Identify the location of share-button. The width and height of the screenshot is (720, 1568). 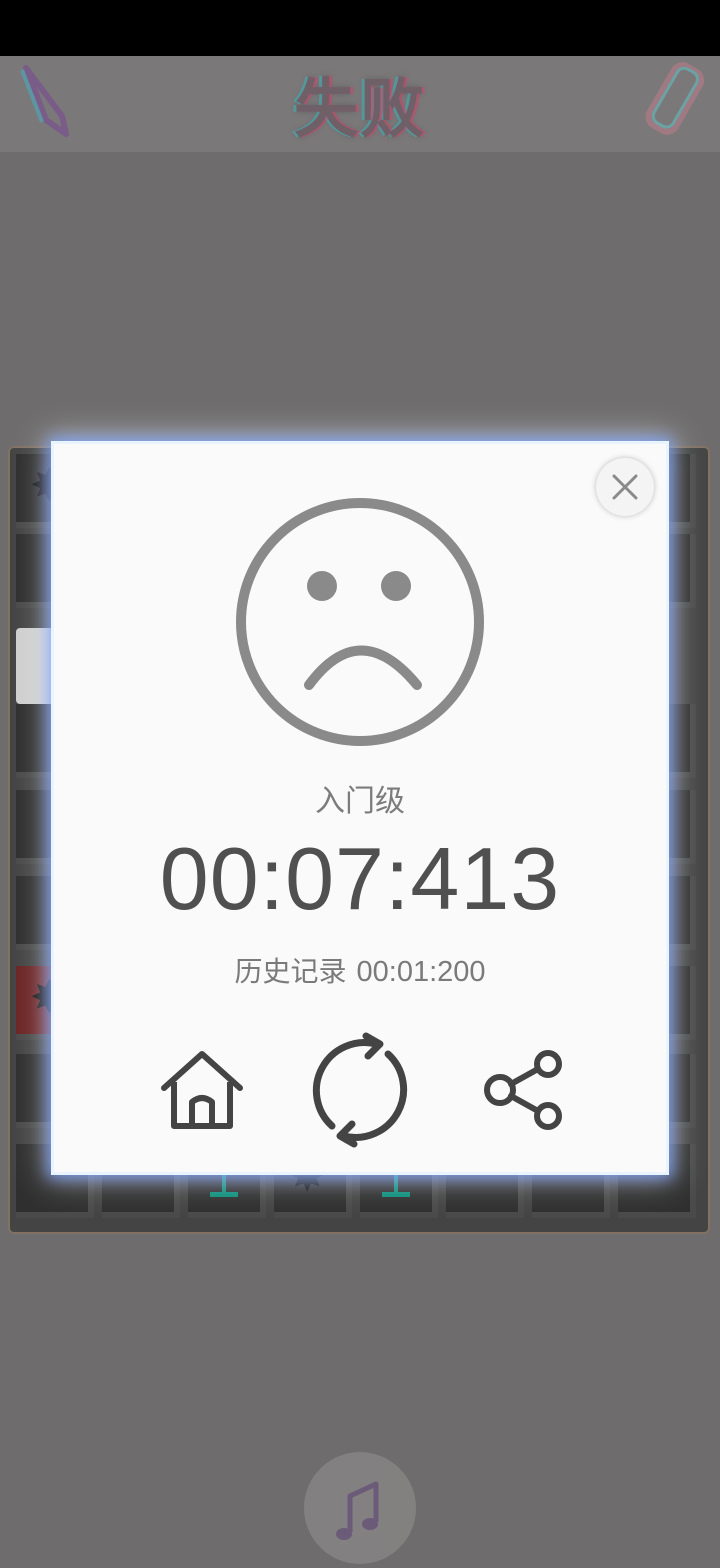
(524, 1090).